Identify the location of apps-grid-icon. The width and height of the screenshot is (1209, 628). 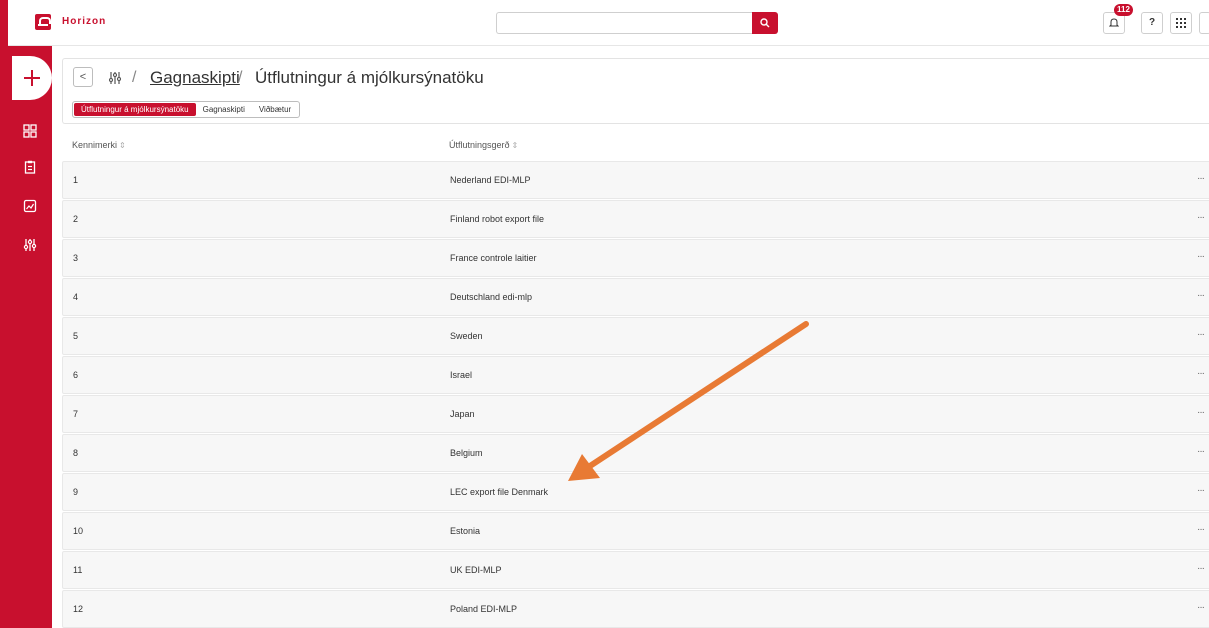
(1181, 23).